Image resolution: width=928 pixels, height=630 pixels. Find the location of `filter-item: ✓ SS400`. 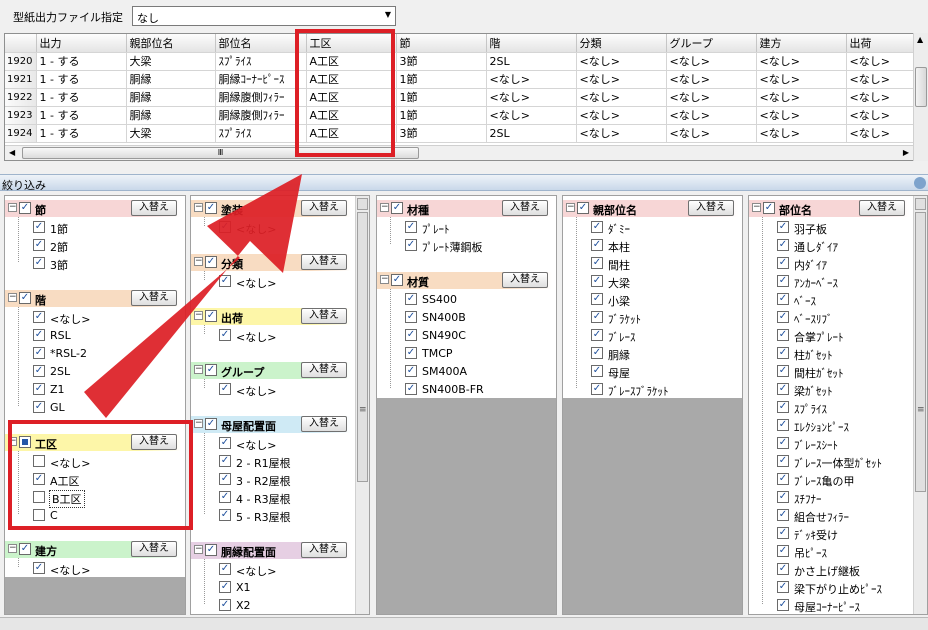

filter-item: ✓ SS400 is located at coordinates (476, 299).